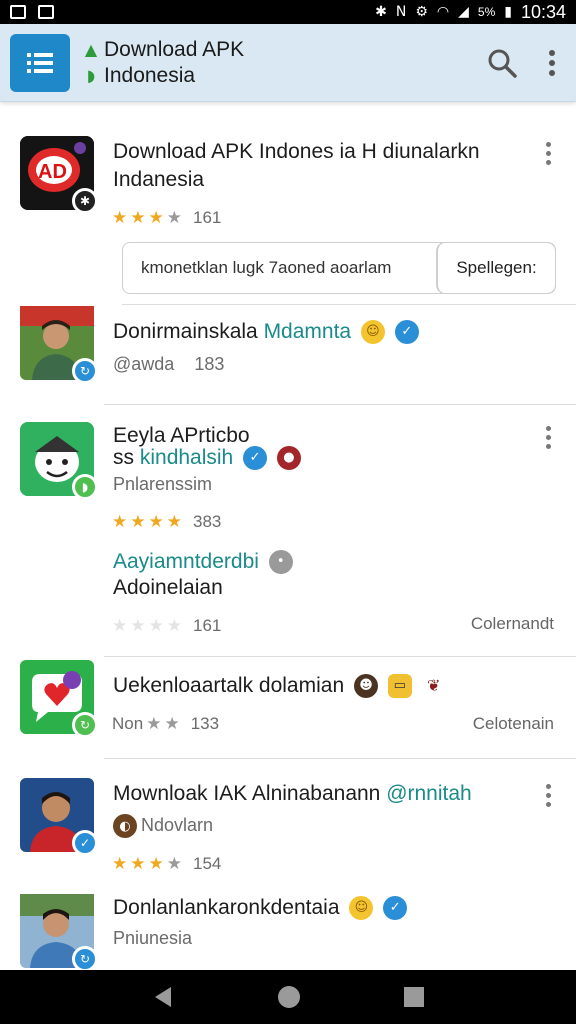  What do you see at coordinates (288, 354) in the screenshot?
I see `list-item: ↻ Donirmainskala Mdamnta ☺ ✓ @awda 183` at bounding box center [288, 354].